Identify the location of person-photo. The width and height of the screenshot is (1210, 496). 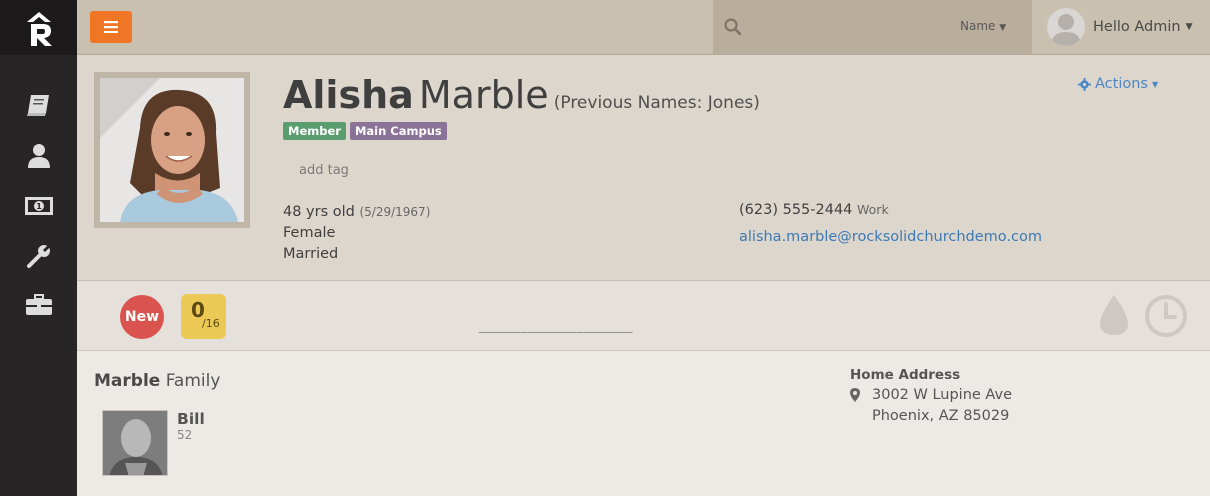
(172, 150).